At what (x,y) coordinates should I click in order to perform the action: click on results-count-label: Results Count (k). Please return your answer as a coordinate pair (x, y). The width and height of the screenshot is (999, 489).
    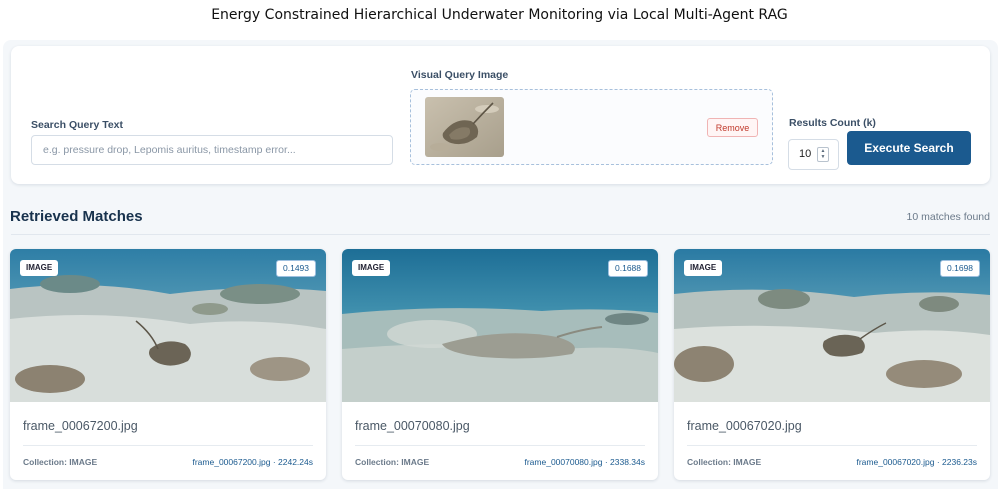
    Looking at the image, I should click on (832, 123).